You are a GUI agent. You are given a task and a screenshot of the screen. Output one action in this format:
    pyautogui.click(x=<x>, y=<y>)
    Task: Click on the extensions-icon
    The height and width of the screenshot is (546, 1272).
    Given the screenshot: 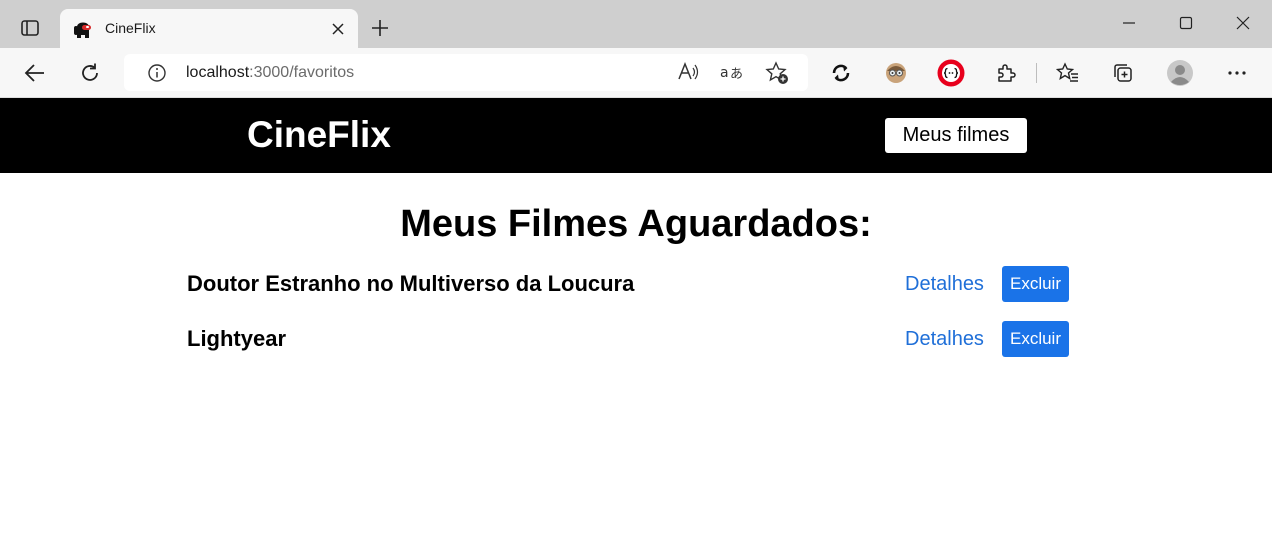 What is the action you would take?
    pyautogui.click(x=1007, y=73)
    